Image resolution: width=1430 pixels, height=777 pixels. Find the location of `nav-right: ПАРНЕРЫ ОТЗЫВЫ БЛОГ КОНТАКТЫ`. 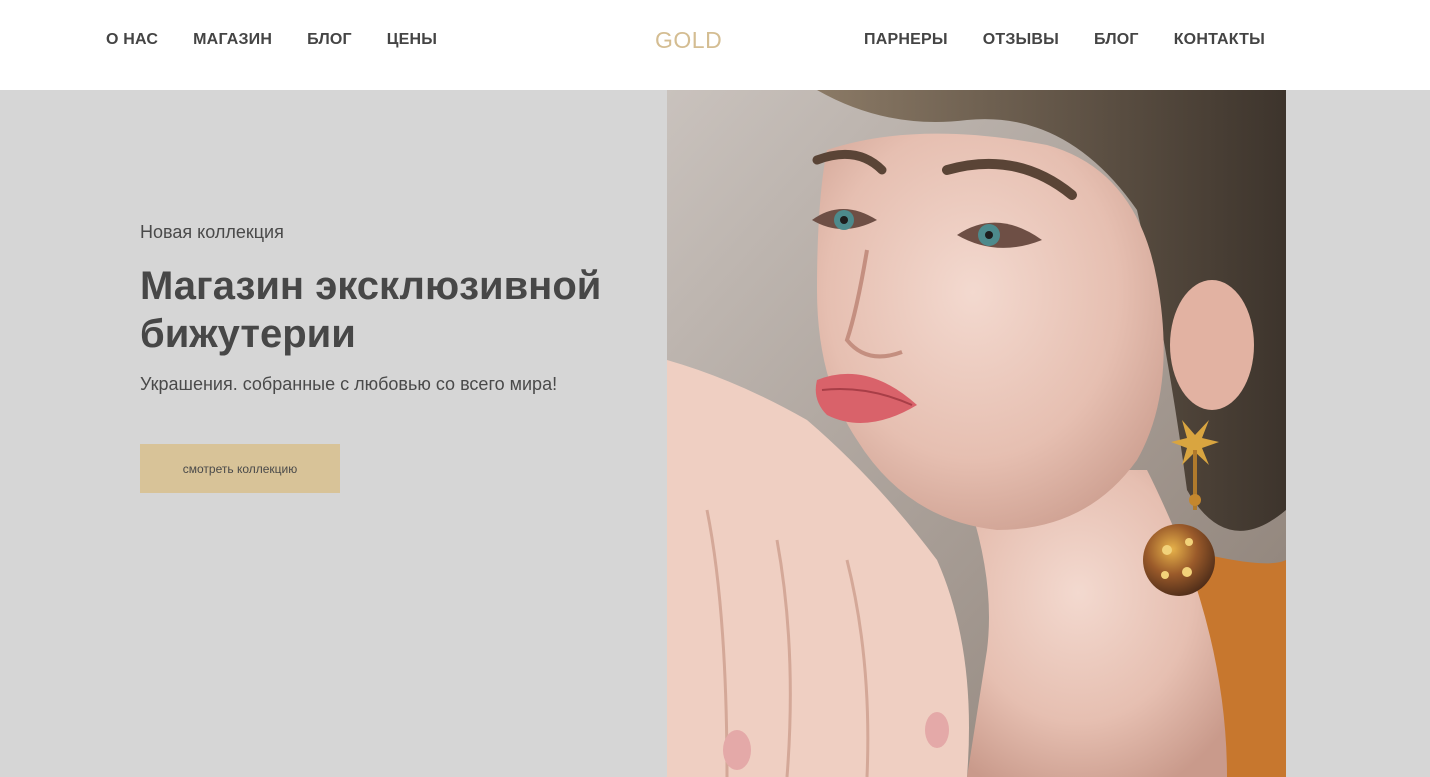

nav-right: ПАРНЕРЫ ОТЗЫВЫ БЛОГ КОНТАКТЫ is located at coordinates (1064, 40).